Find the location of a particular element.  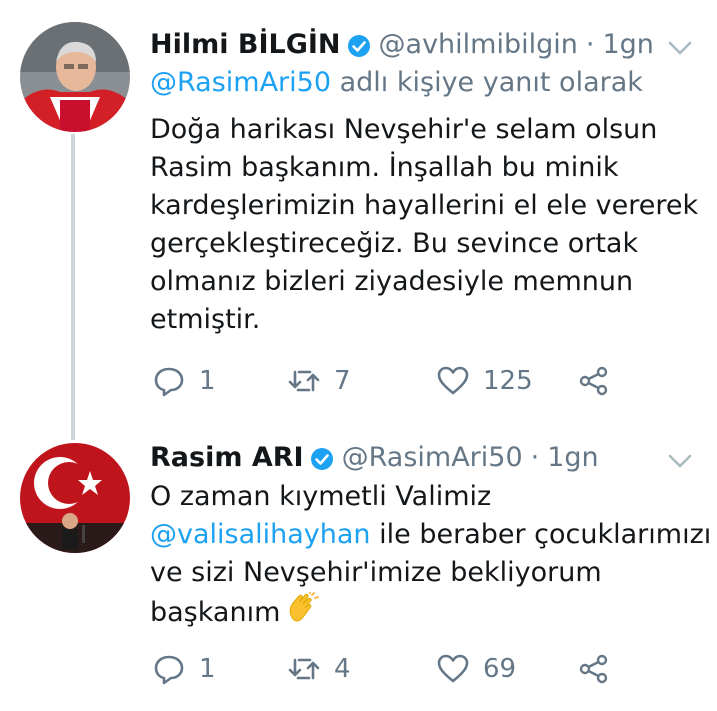

like-button: 125 is located at coordinates (485, 381).